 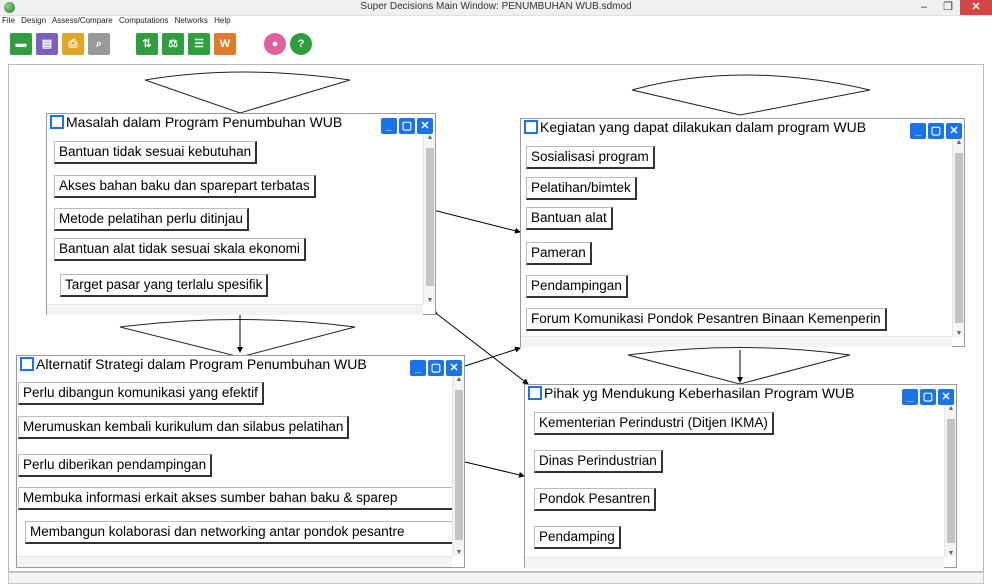 I want to click on cluster-title: Masalah dalam Program Penumbuhan WUB, so click(x=204, y=122).